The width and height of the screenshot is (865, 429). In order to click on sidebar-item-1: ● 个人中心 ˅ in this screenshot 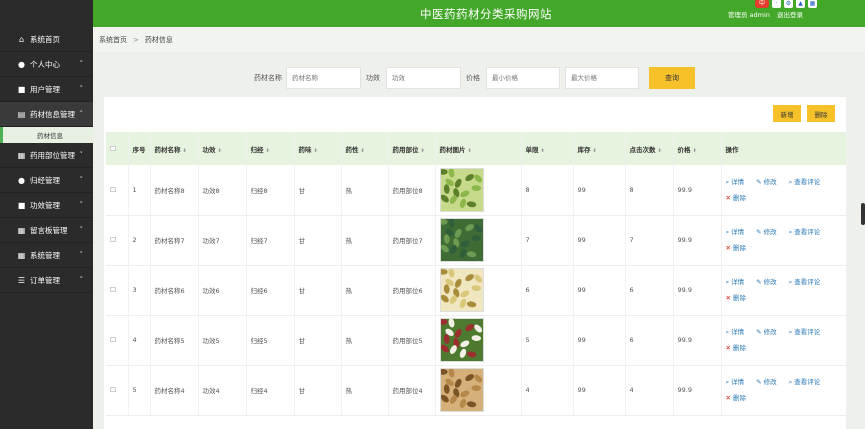, I will do `click(46, 64)`.